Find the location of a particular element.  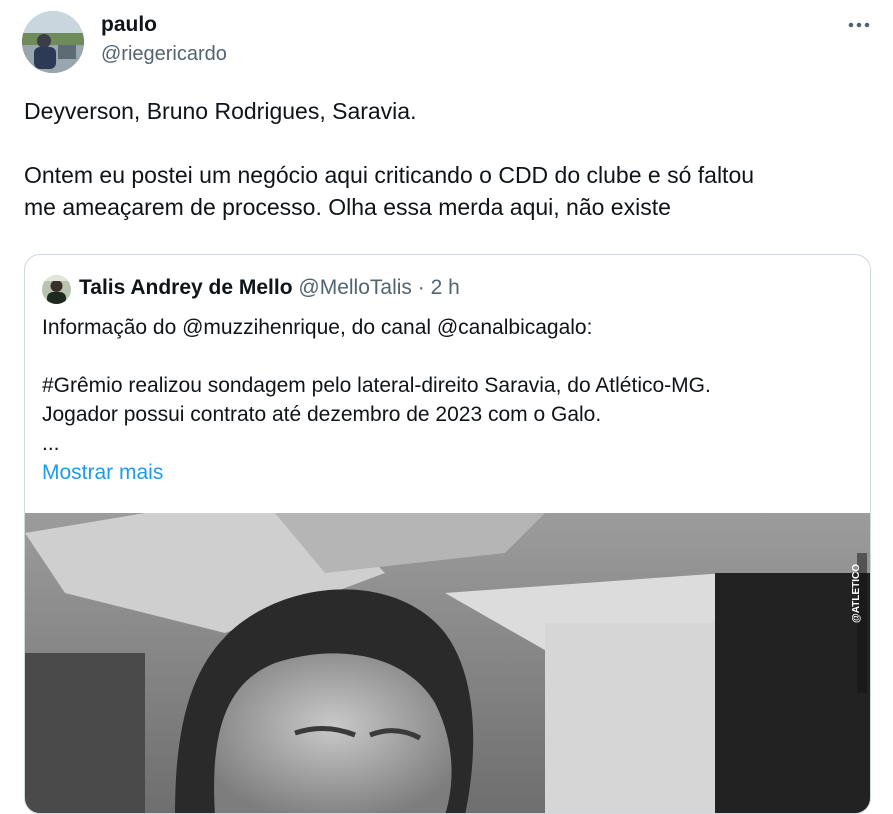

quoted-author-name: Talis Andrey de Mello is located at coordinates (186, 287).